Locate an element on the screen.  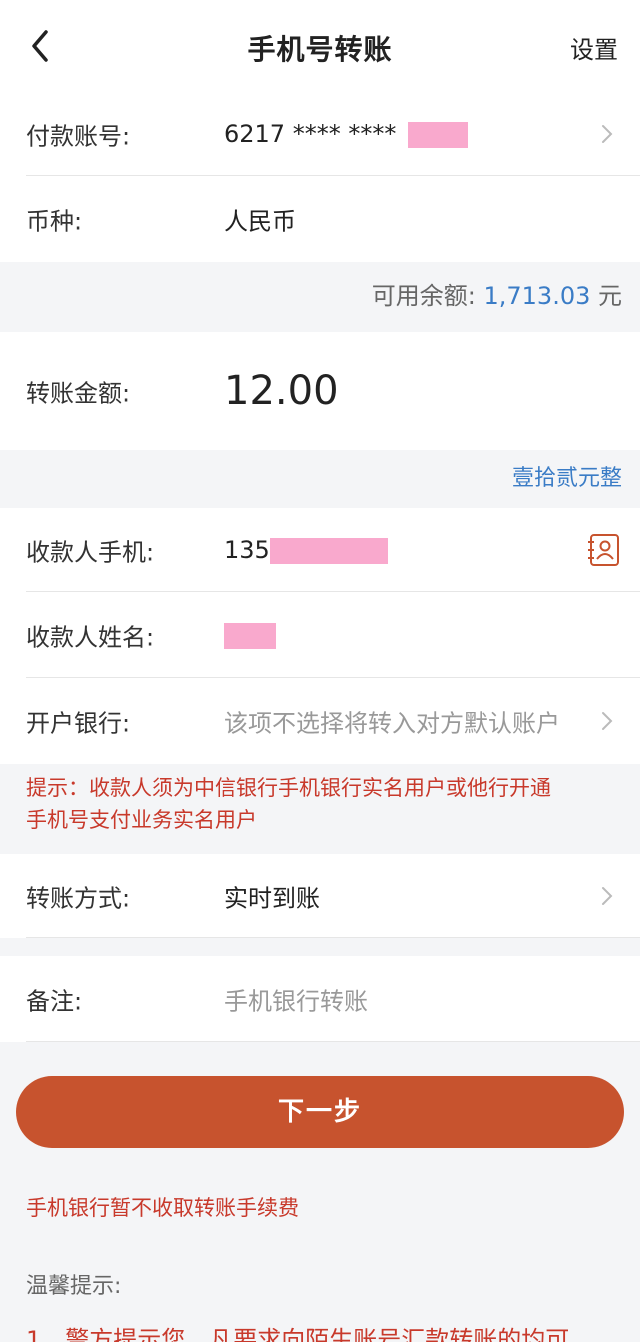
currency-row: 币种: 人民币 is located at coordinates (320, 219).